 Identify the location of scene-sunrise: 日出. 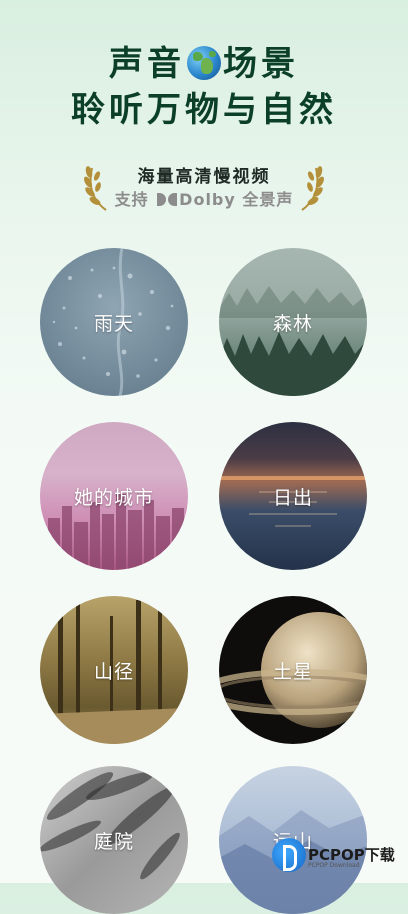
(293, 496).